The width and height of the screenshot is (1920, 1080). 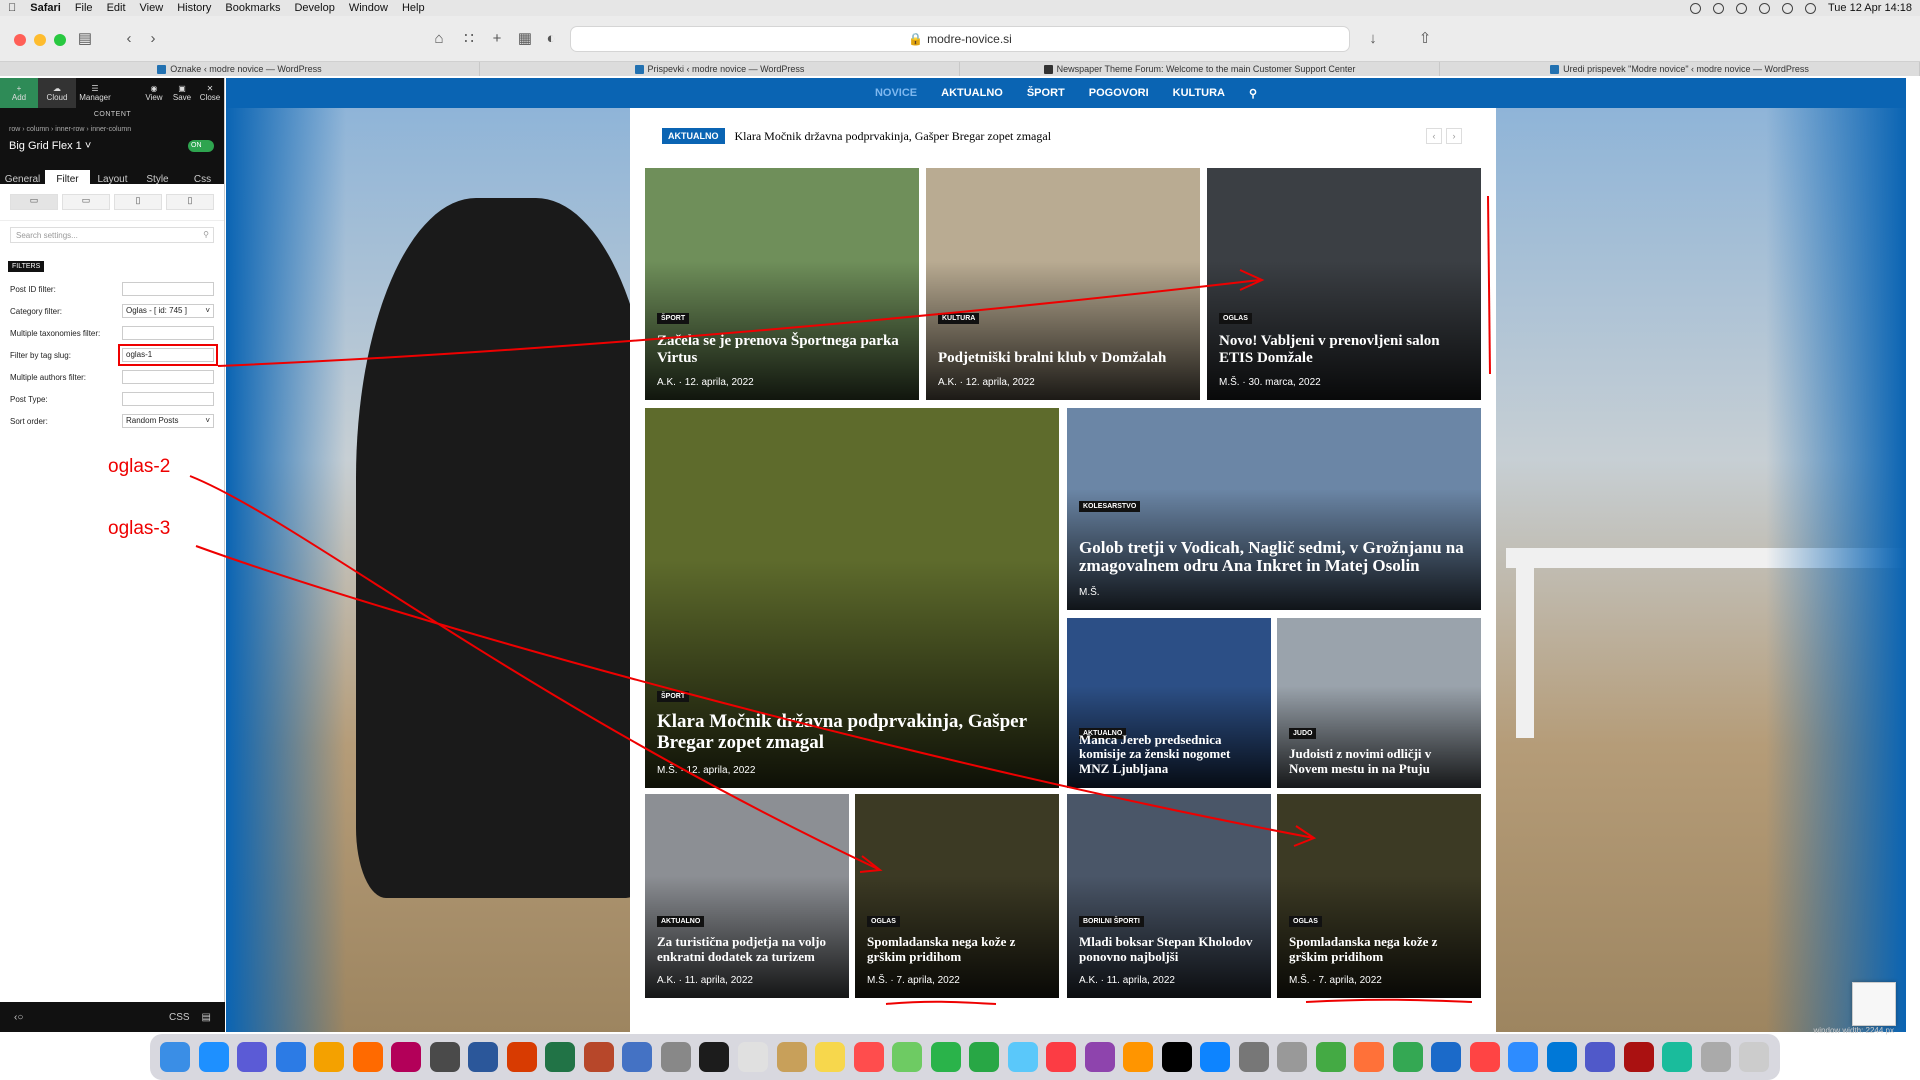 What do you see at coordinates (1425, 39) in the screenshot?
I see `share-icon: ⇧` at bounding box center [1425, 39].